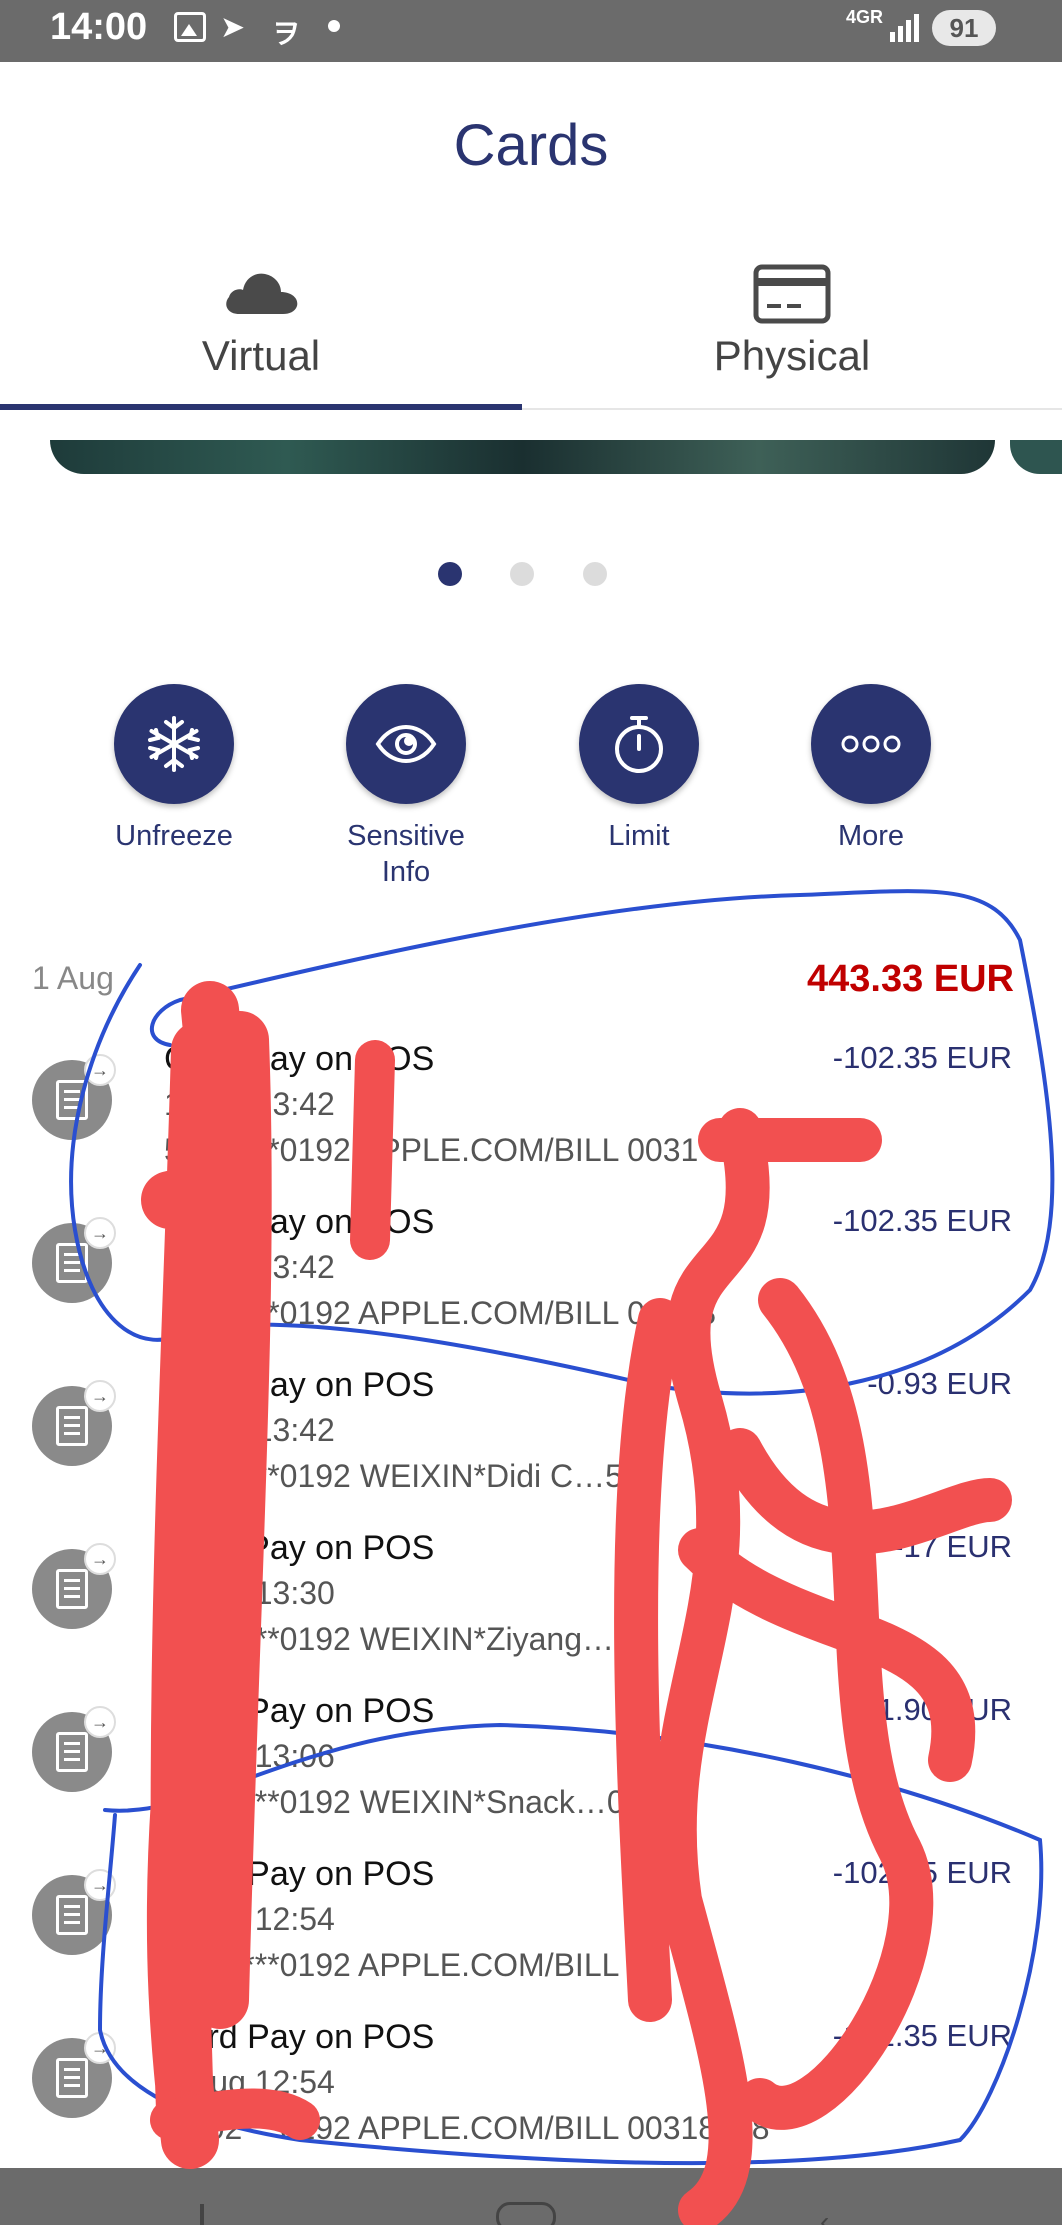 Image resolution: width=1062 pixels, height=2225 pixels. I want to click on transaction-description: 5**02***0192 WEIXIN*Snack…09518, so click(430, 1802).